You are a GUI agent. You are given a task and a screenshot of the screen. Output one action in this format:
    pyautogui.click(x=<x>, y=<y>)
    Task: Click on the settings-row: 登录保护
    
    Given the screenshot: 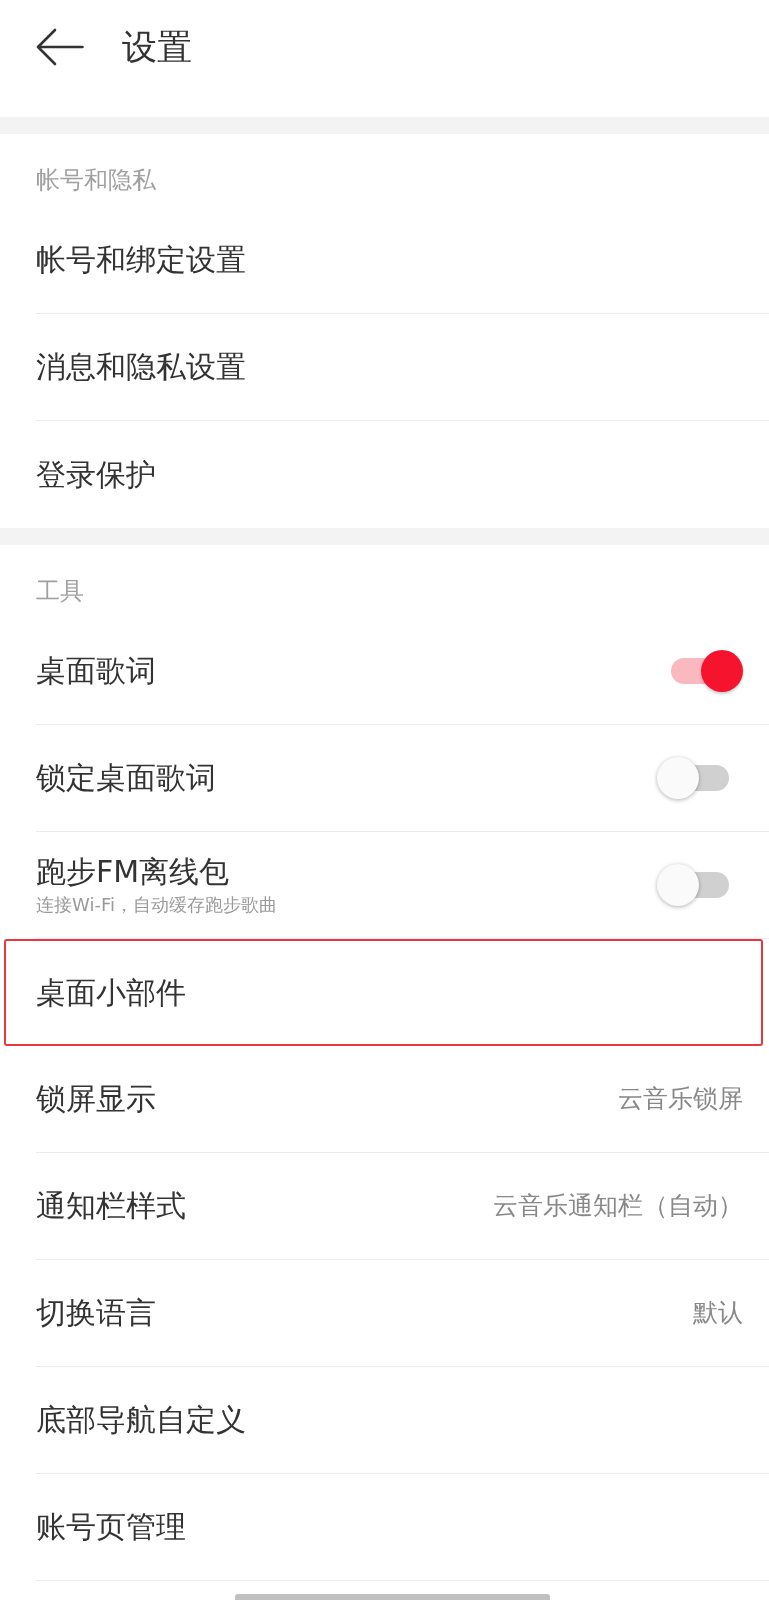 What is the action you would take?
    pyautogui.click(x=402, y=474)
    